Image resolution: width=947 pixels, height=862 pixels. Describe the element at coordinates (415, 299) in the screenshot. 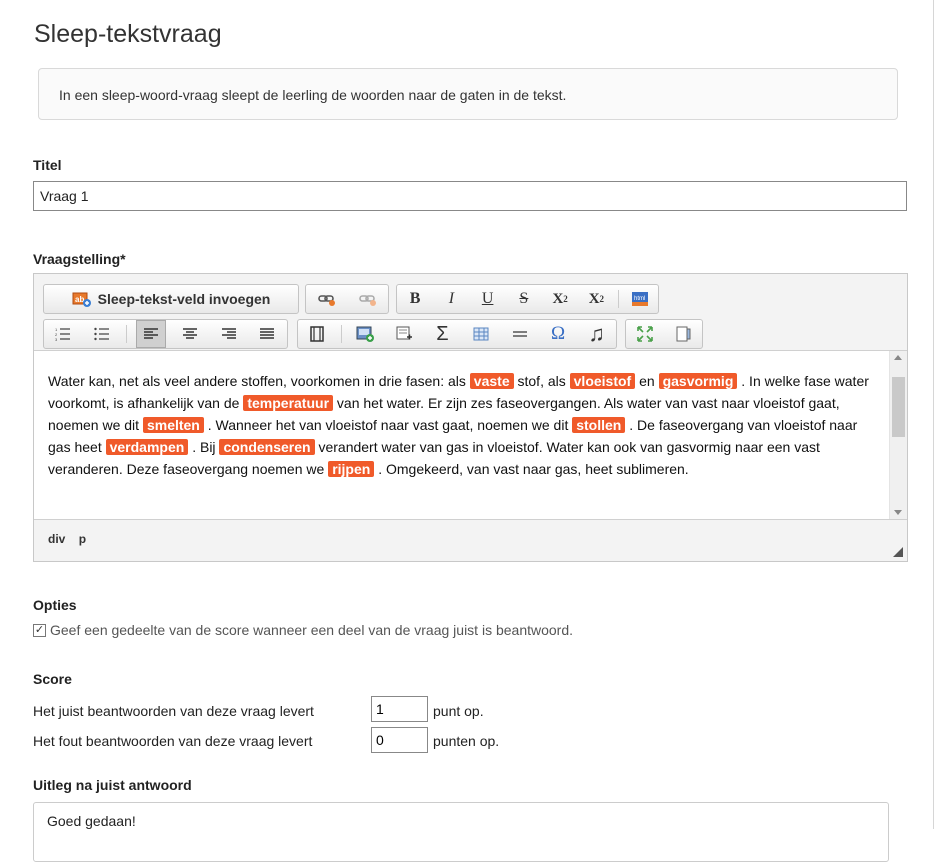

I see `bold-button: B` at that location.